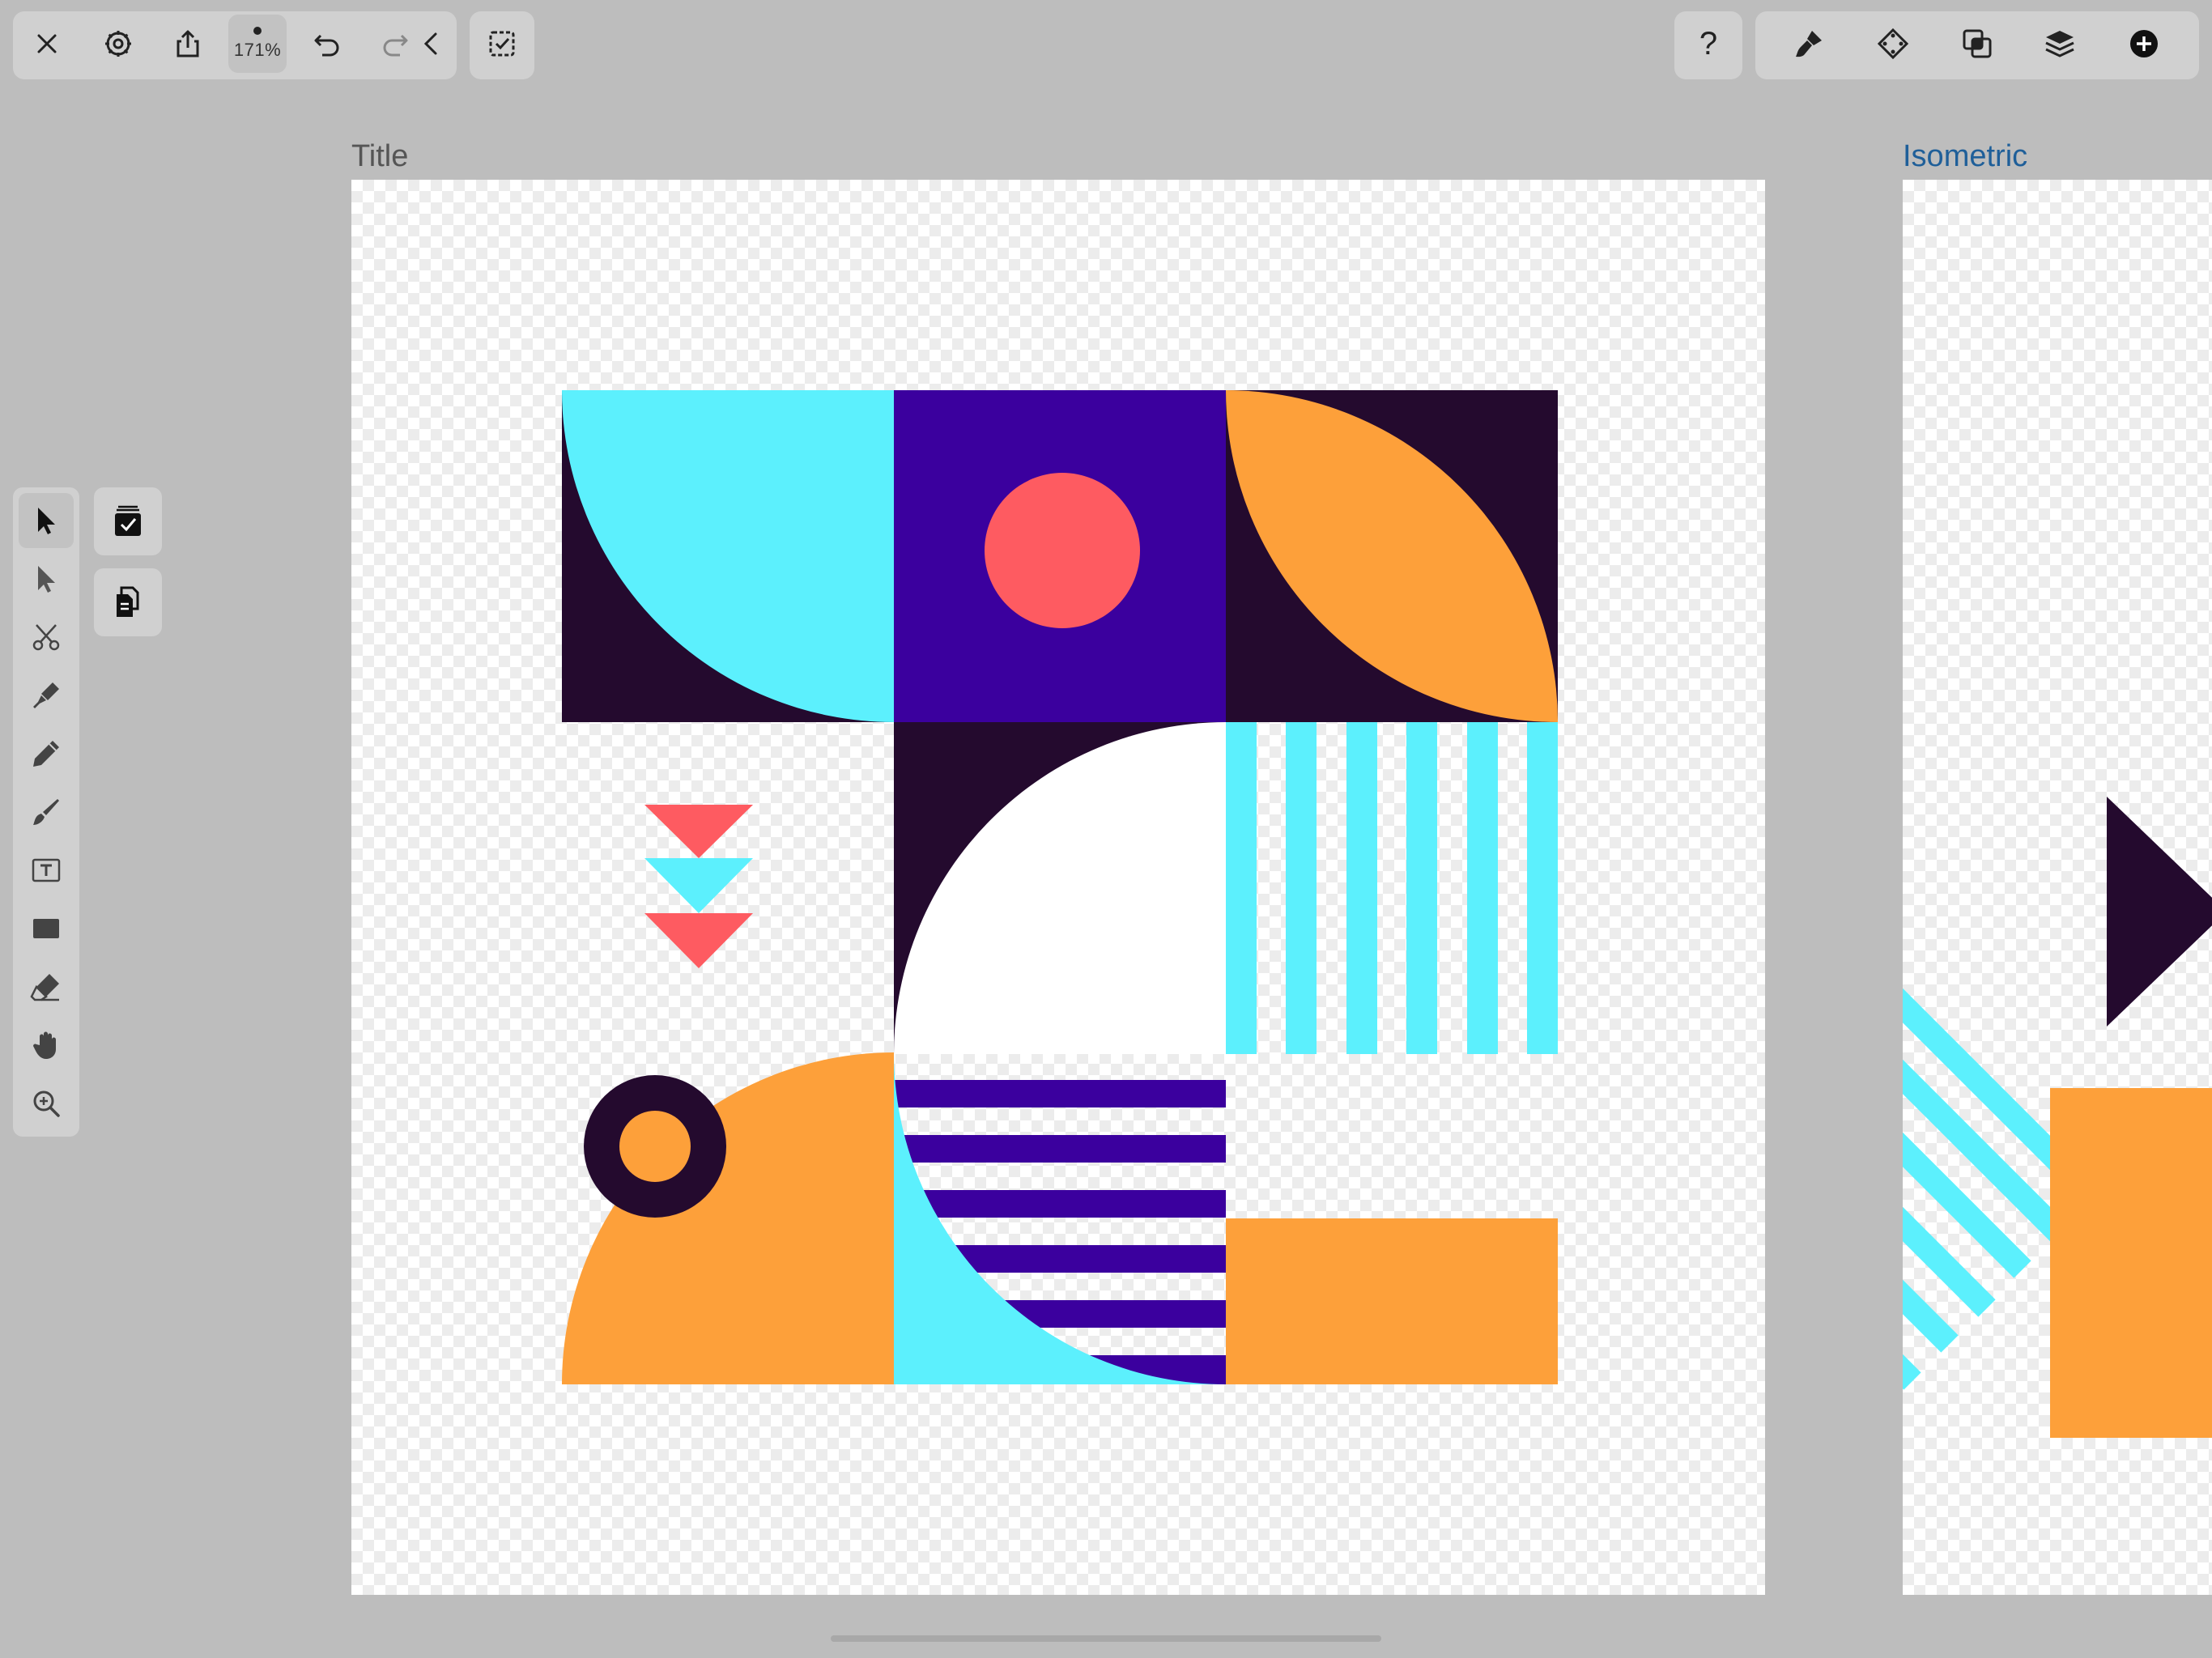 The height and width of the screenshot is (1658, 2212). Describe the element at coordinates (1965, 156) in the screenshot. I see `artboard-title-2: Isometric` at that location.